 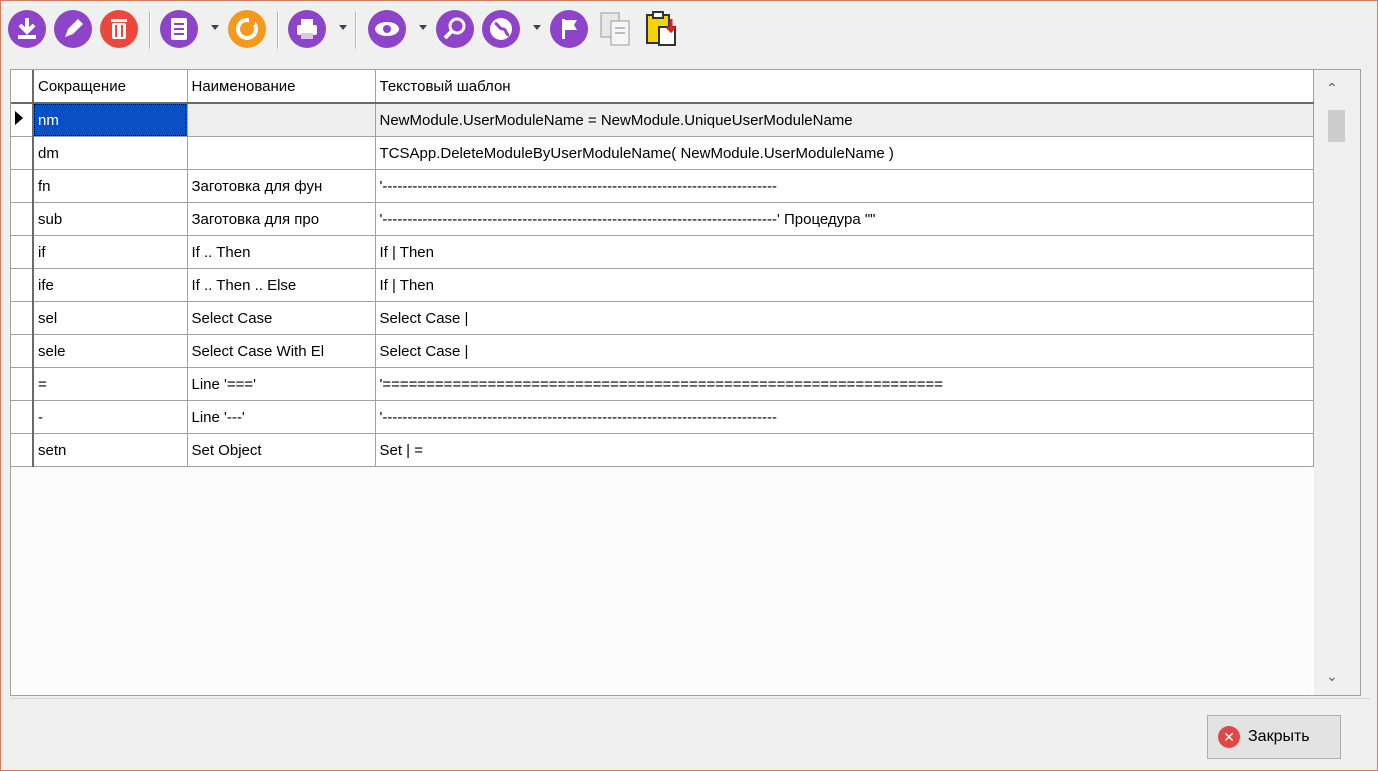 I want to click on scroll-down-icon: ⌄, so click(x=1332, y=676).